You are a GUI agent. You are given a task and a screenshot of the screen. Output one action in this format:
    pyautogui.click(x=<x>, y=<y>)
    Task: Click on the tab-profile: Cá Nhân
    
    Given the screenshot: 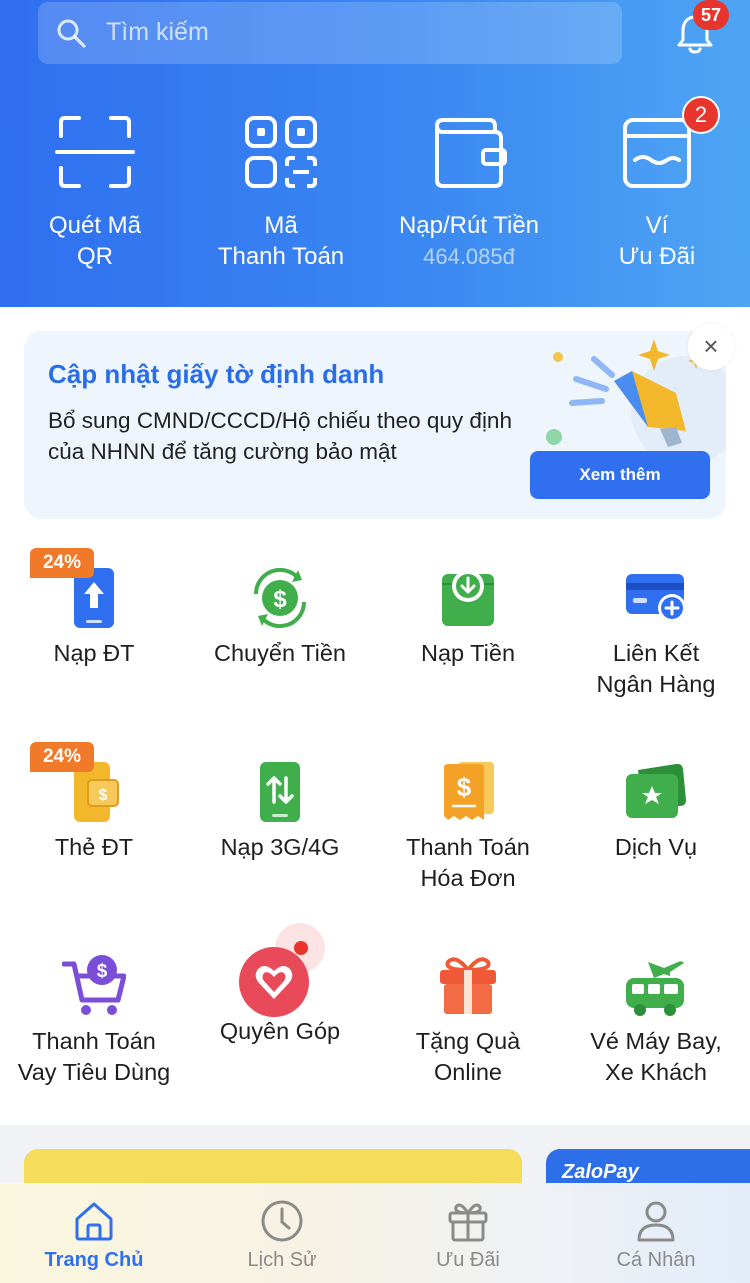 What is the action you would take?
    pyautogui.click(x=656, y=1235)
    